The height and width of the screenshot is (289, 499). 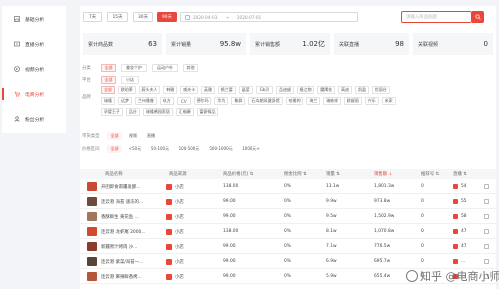 What do you see at coordinates (313, 101) in the screenshot?
I see `filter-brand-item: 海兰` at bounding box center [313, 101].